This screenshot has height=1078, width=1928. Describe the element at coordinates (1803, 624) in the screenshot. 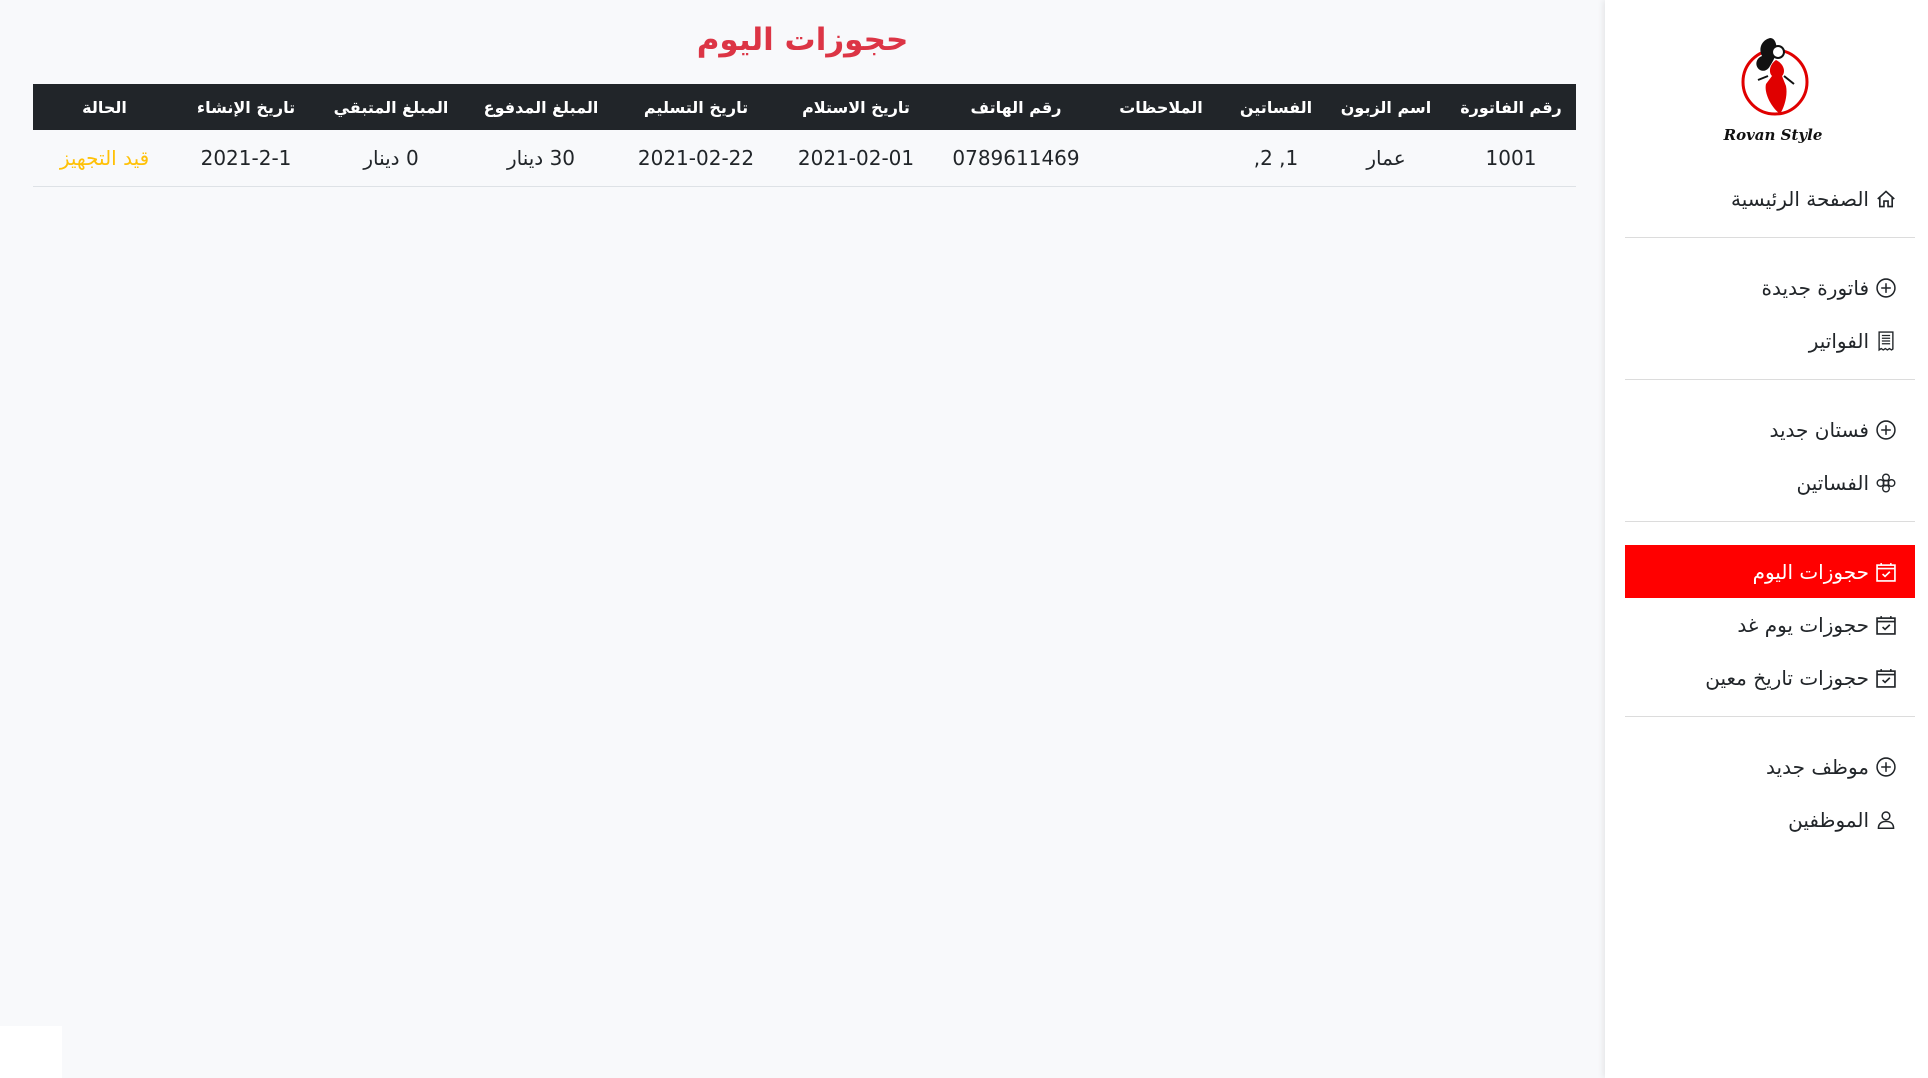

I see `sidebar-item-label: حجوزات يوم غد` at that location.